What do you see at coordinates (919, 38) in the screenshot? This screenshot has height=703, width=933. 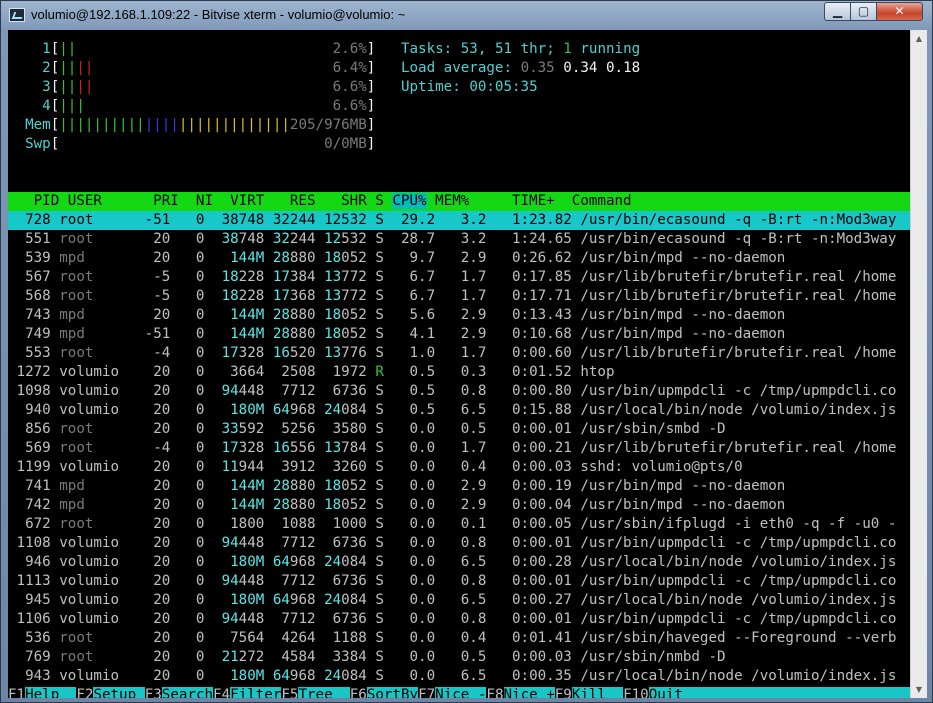 I see `scroll-up-arrow-icon: ▲` at bounding box center [919, 38].